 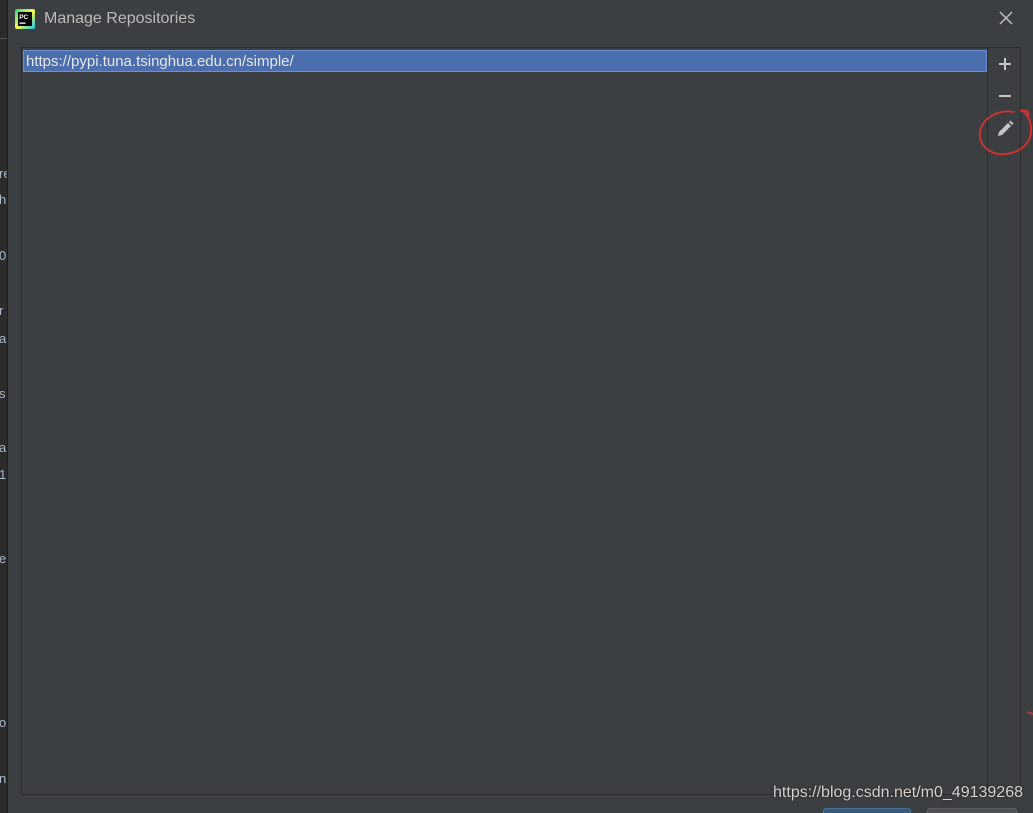 I want to click on background-text-fragment: 0, so click(x=3, y=256).